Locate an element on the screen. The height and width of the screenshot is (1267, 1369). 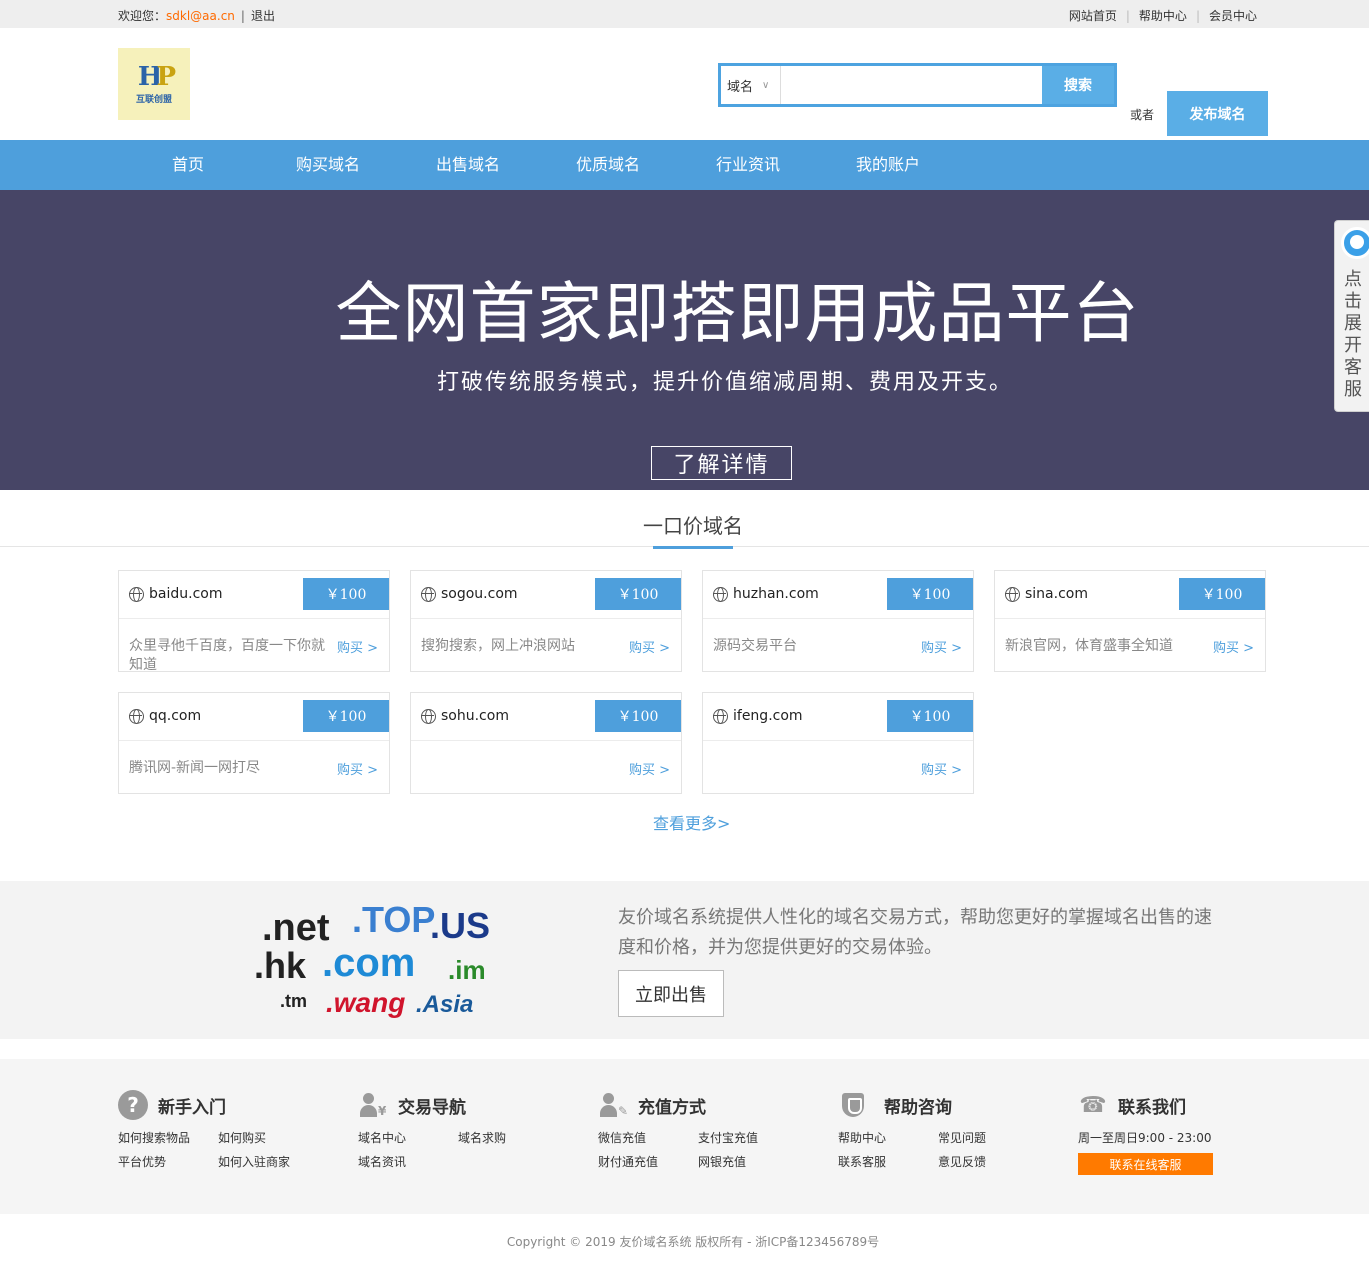
footer-link: 如何搜索物品 is located at coordinates (168, 1137).